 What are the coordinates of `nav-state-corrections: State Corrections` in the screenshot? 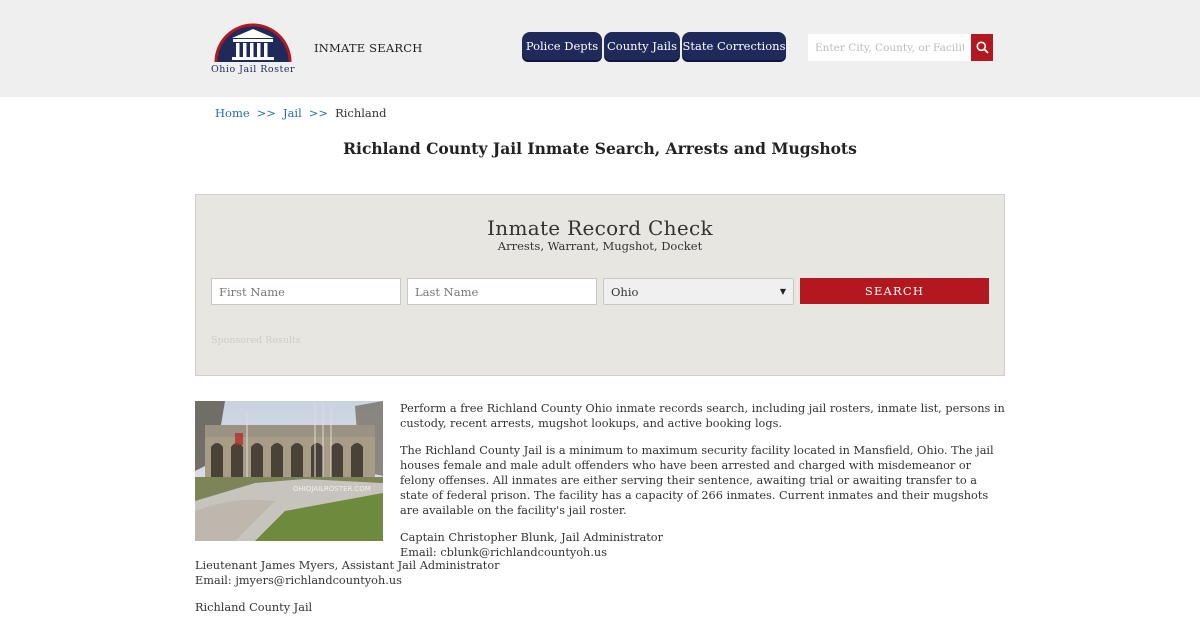 It's located at (734, 46).